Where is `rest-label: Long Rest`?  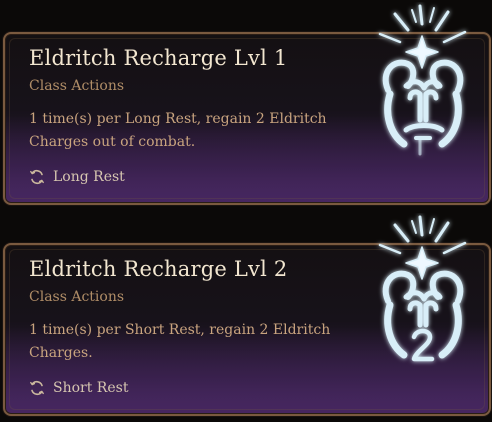
rest-label: Long Rest is located at coordinates (89, 177).